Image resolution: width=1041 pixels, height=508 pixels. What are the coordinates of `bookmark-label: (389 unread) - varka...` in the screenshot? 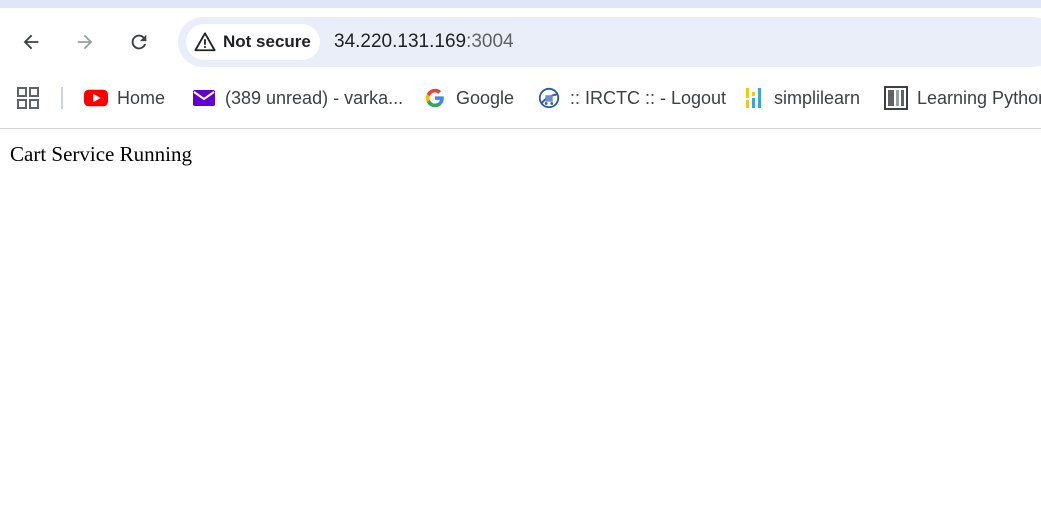 It's located at (314, 97).